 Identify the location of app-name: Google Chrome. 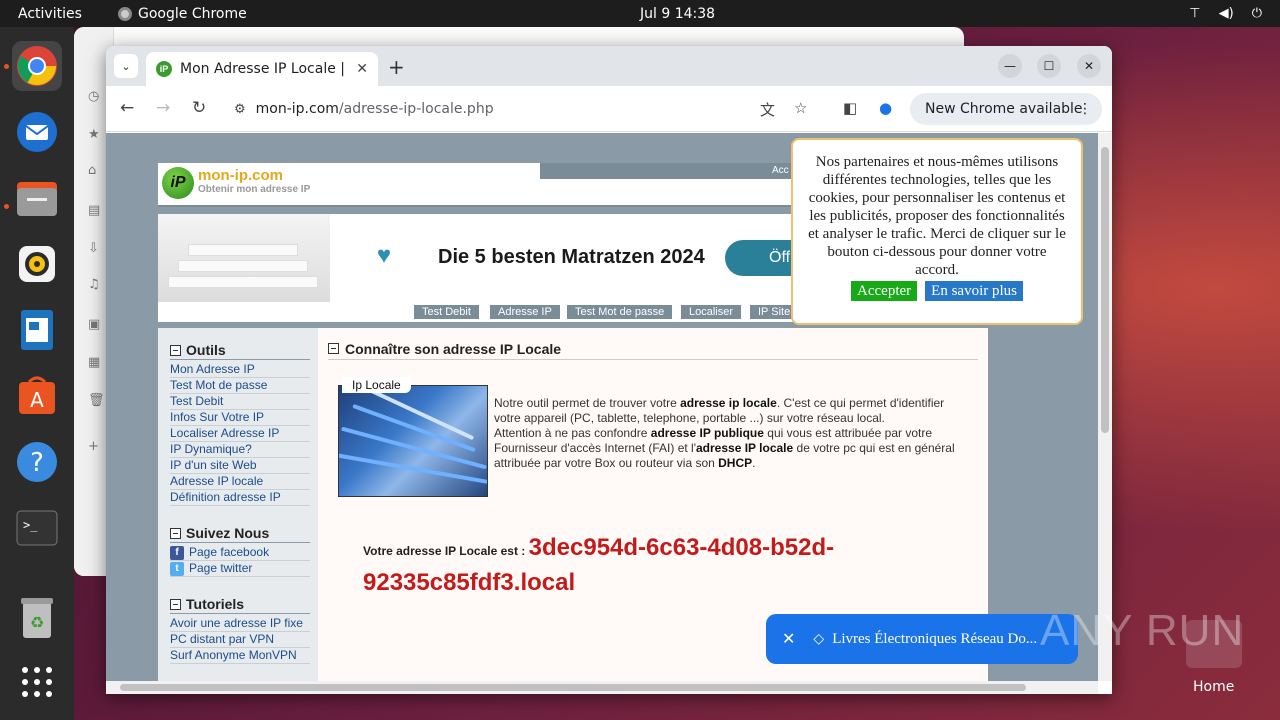
(192, 13).